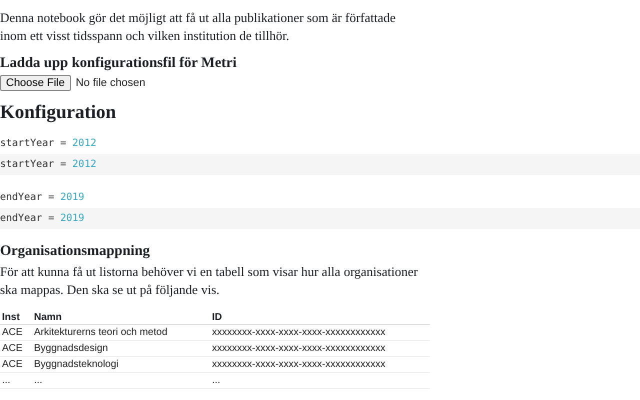  I want to click on code-cell: startYear = 2012, so click(320, 164).